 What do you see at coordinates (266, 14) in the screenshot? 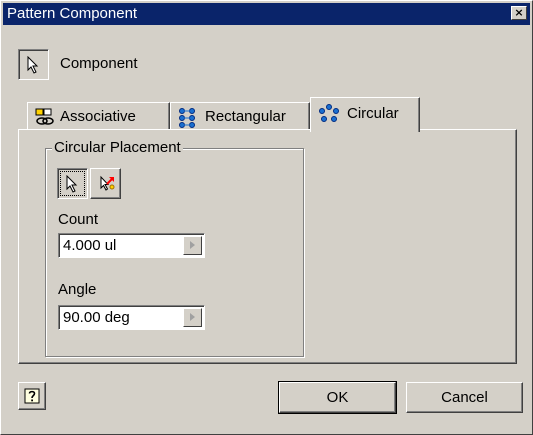
I see `title-bar: Pattern Component ×` at bounding box center [266, 14].